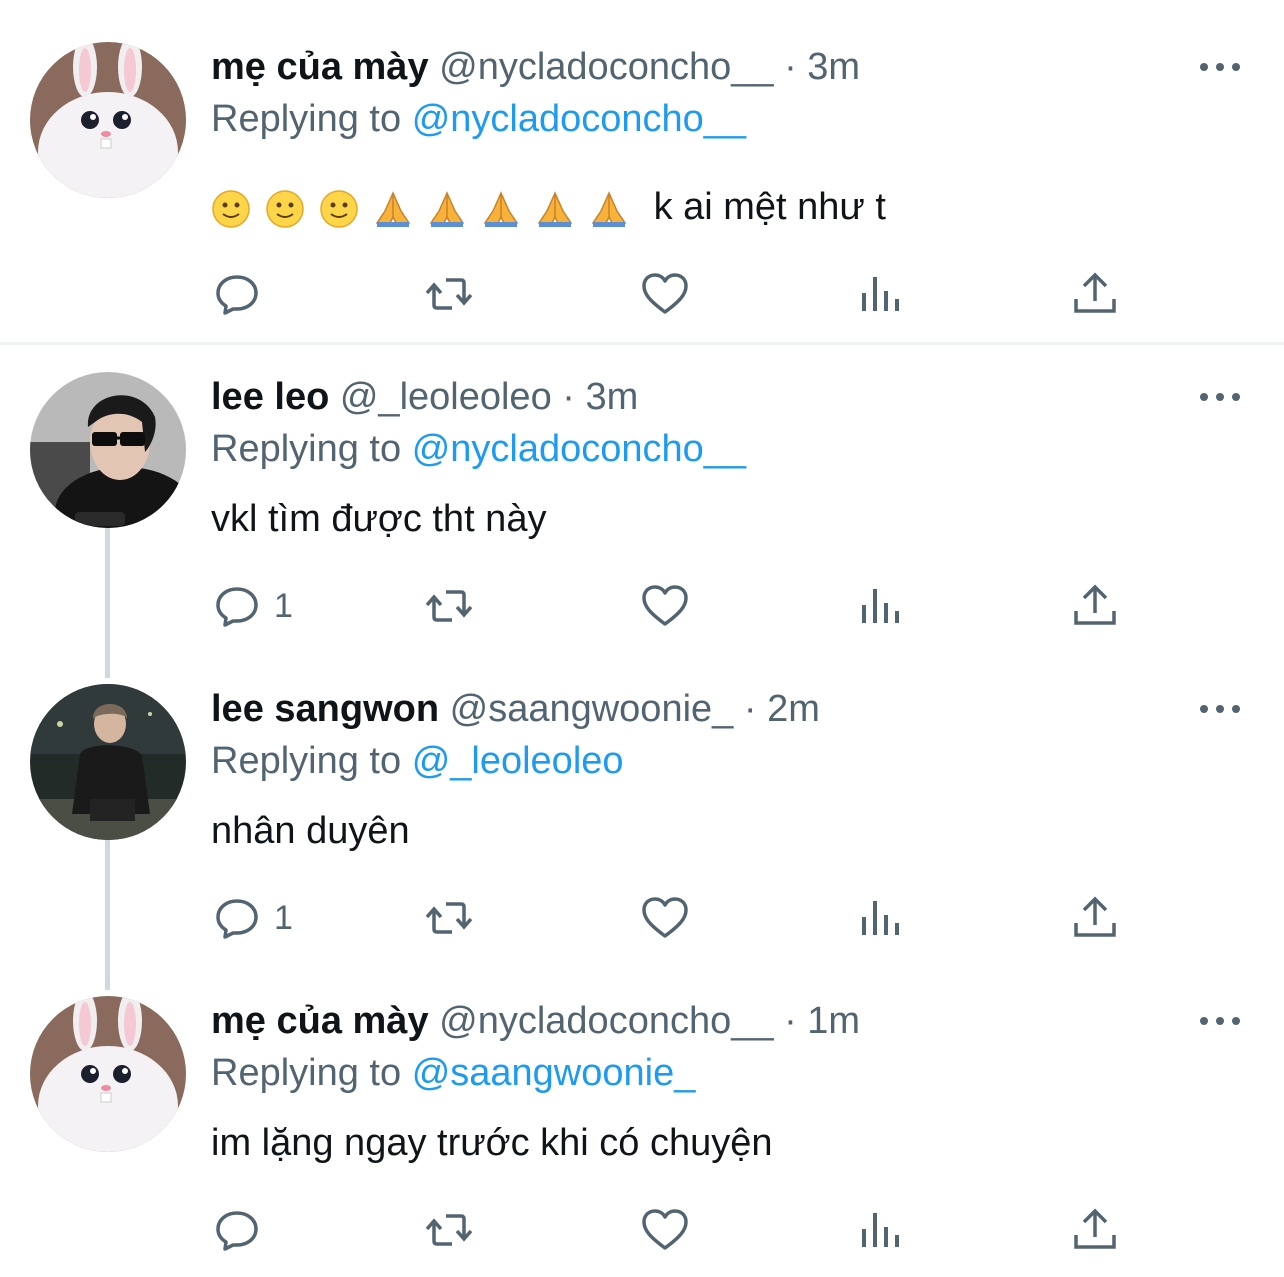 Image resolution: width=1284 pixels, height=1277 pixels. What do you see at coordinates (310, 831) in the screenshot?
I see `tweet-text: nhân duyên` at bounding box center [310, 831].